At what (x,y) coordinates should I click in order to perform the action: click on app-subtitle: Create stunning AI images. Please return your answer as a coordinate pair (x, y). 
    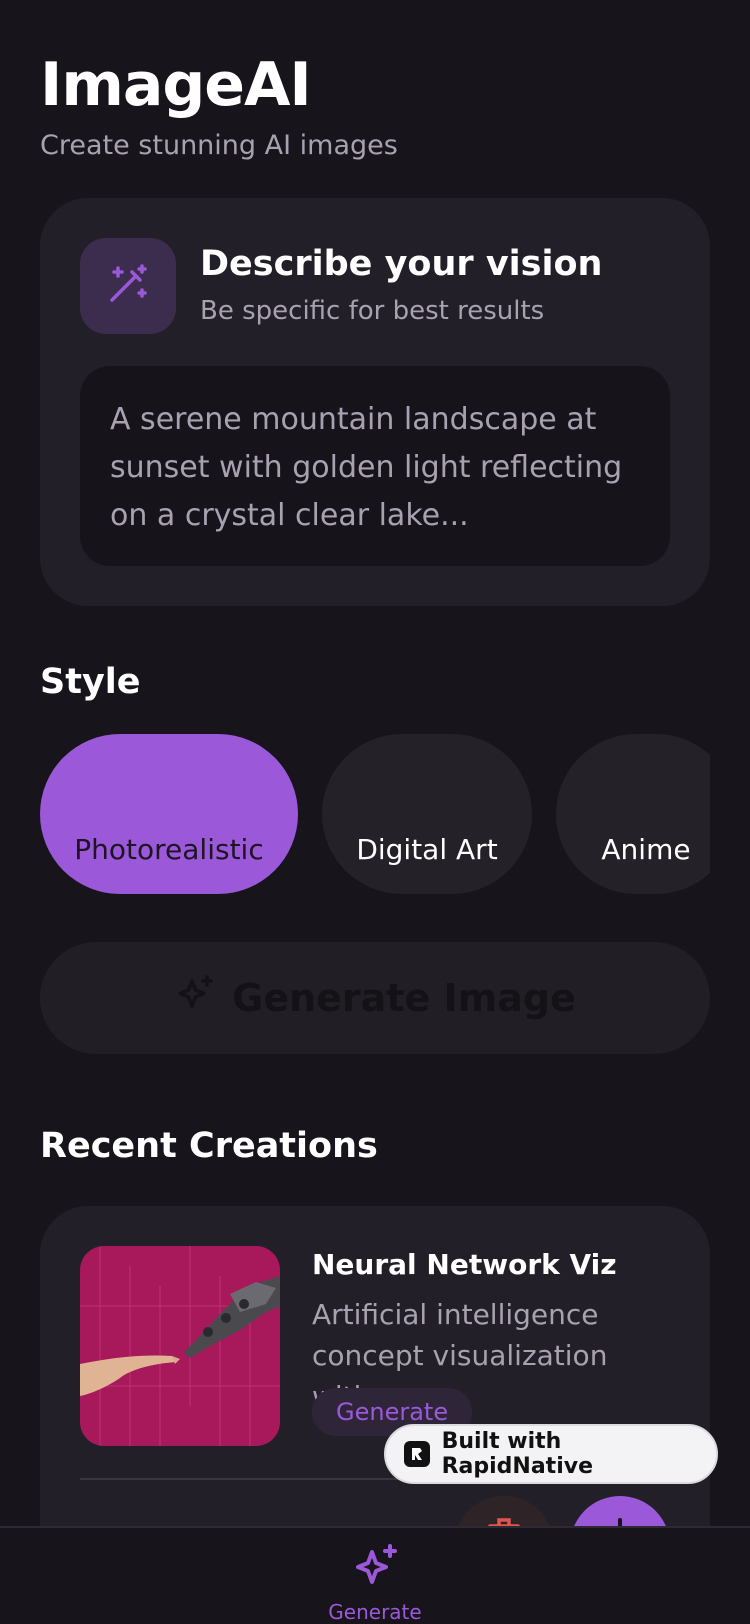
    Looking at the image, I should click on (219, 145).